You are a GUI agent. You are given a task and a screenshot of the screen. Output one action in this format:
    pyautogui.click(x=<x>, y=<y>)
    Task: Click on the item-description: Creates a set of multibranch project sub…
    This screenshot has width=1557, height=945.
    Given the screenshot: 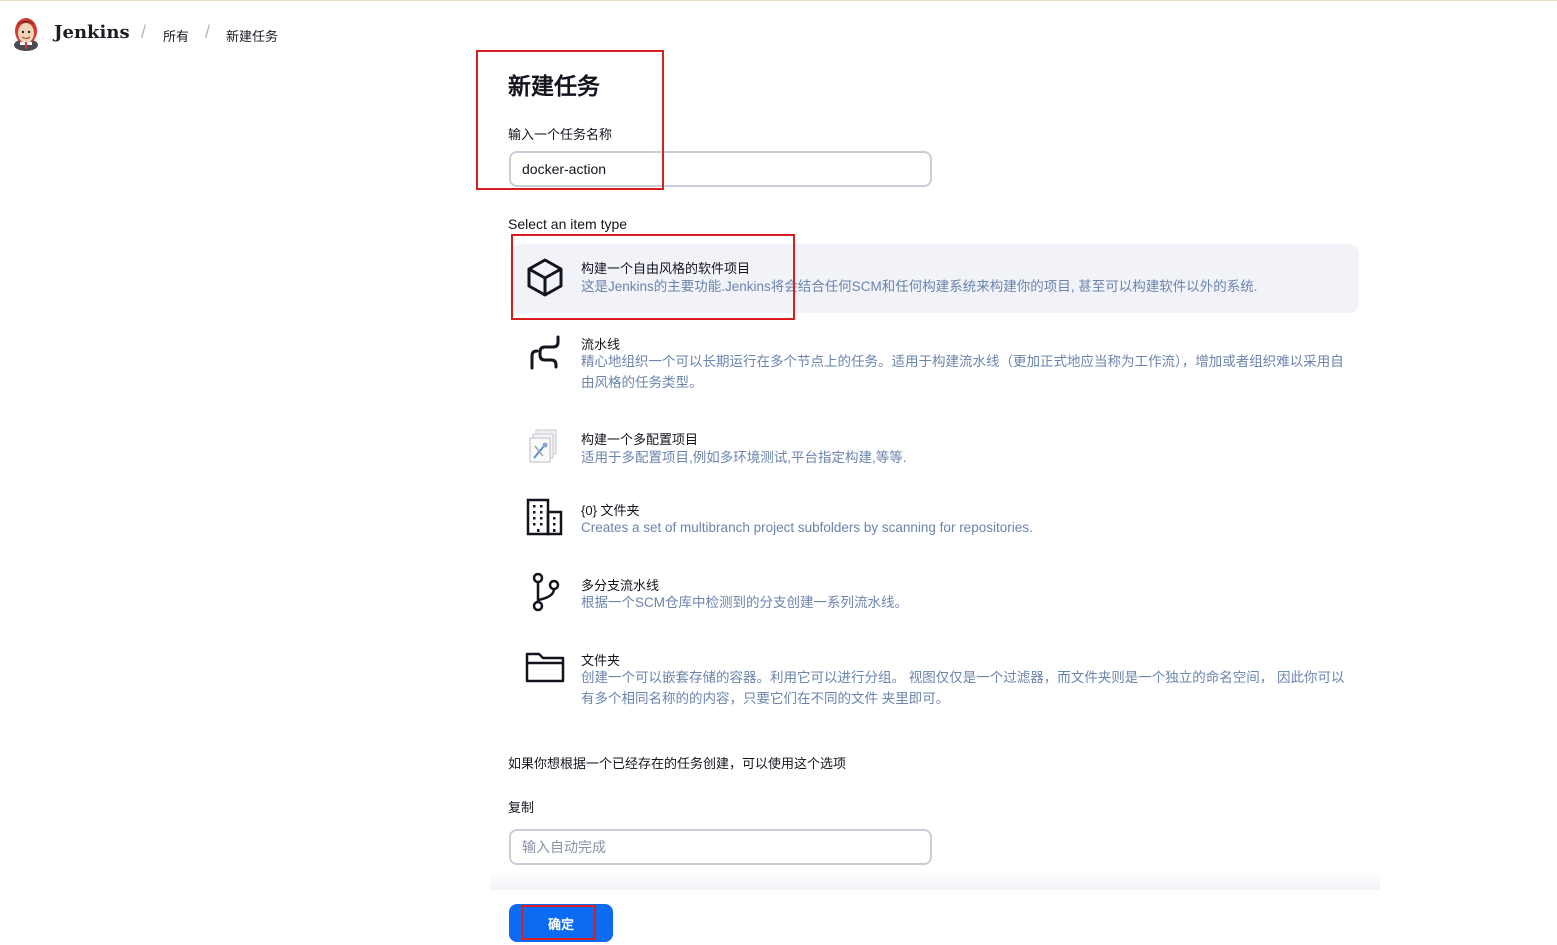 What is the action you would take?
    pyautogui.click(x=807, y=527)
    